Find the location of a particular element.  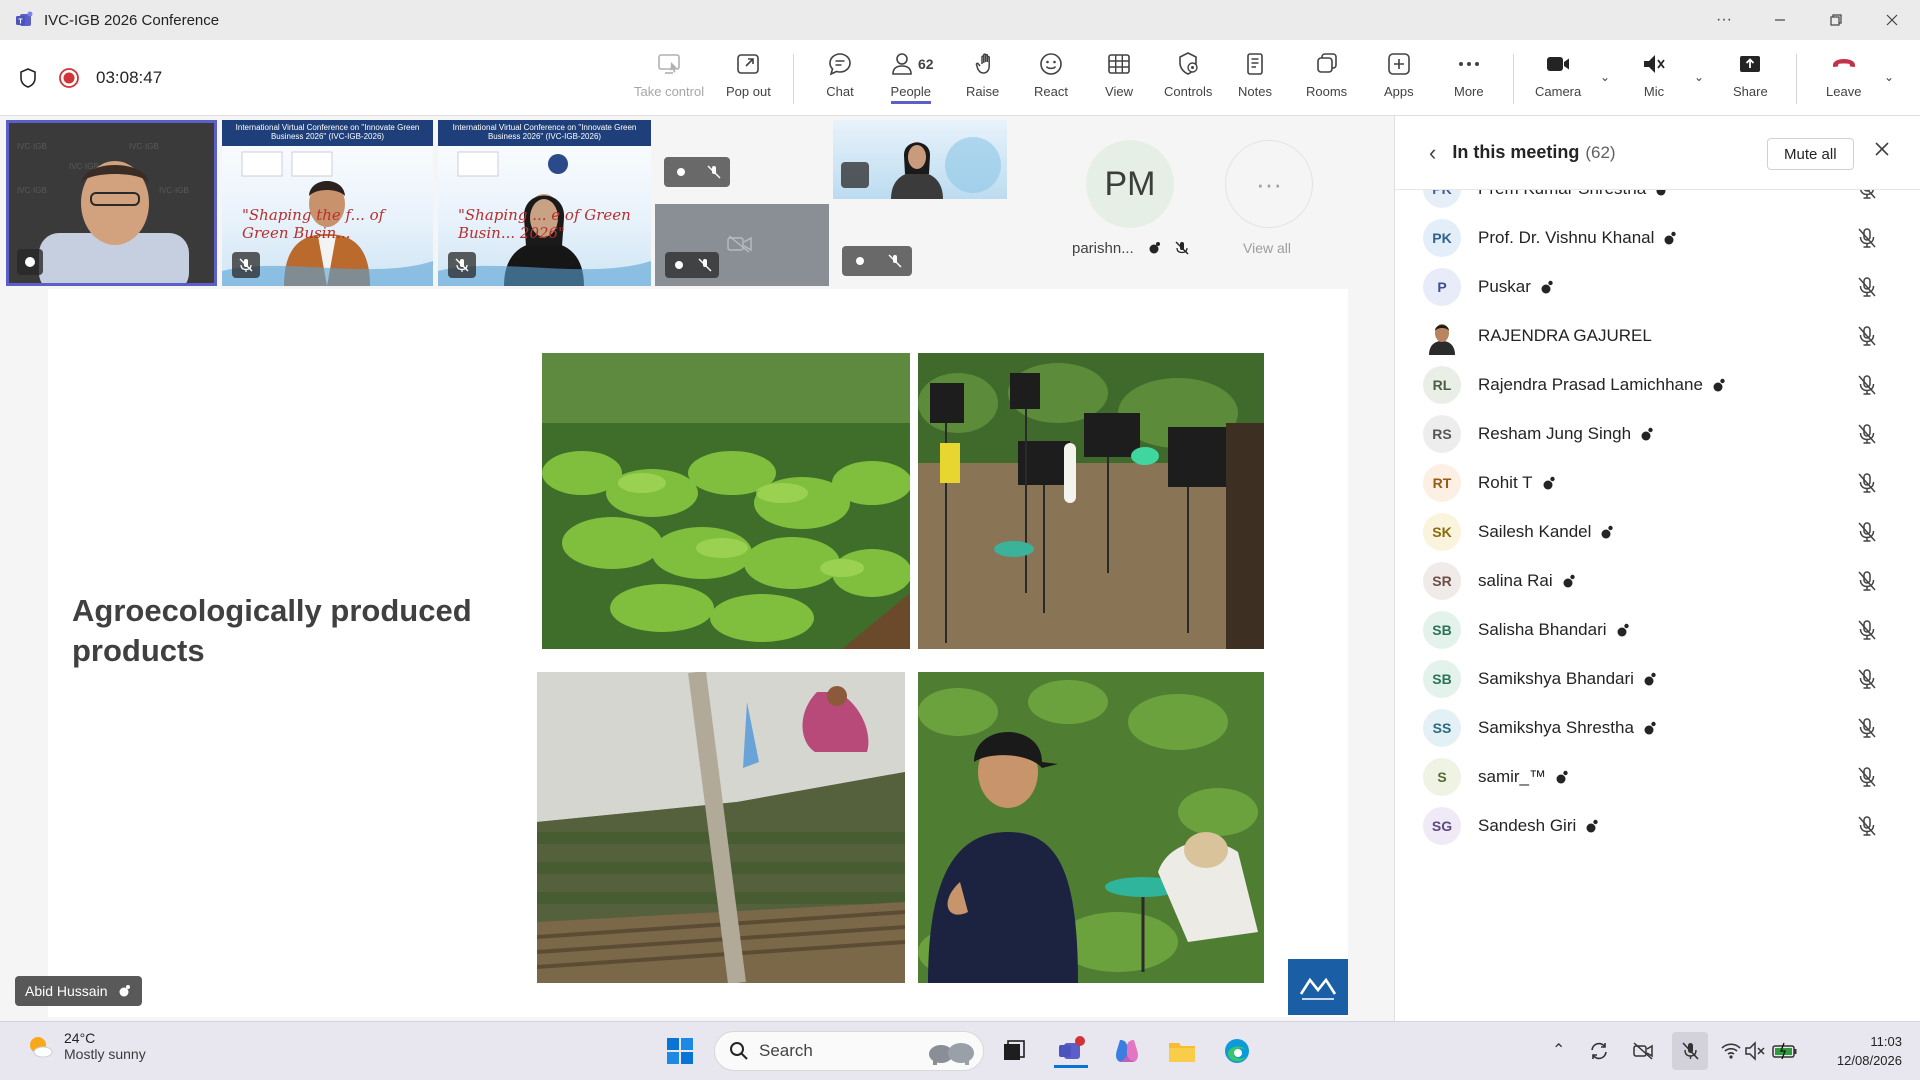

video-tile-camera-off is located at coordinates (742, 245).